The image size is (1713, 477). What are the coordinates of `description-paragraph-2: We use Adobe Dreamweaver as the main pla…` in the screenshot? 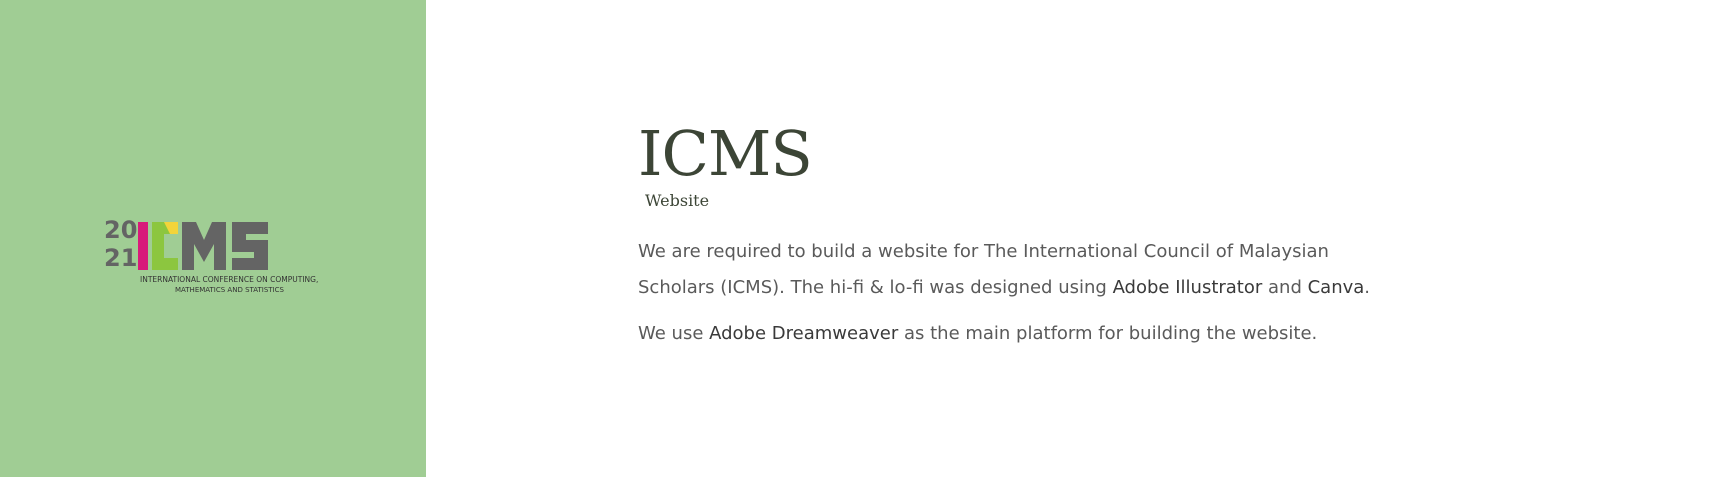 It's located at (1018, 334).